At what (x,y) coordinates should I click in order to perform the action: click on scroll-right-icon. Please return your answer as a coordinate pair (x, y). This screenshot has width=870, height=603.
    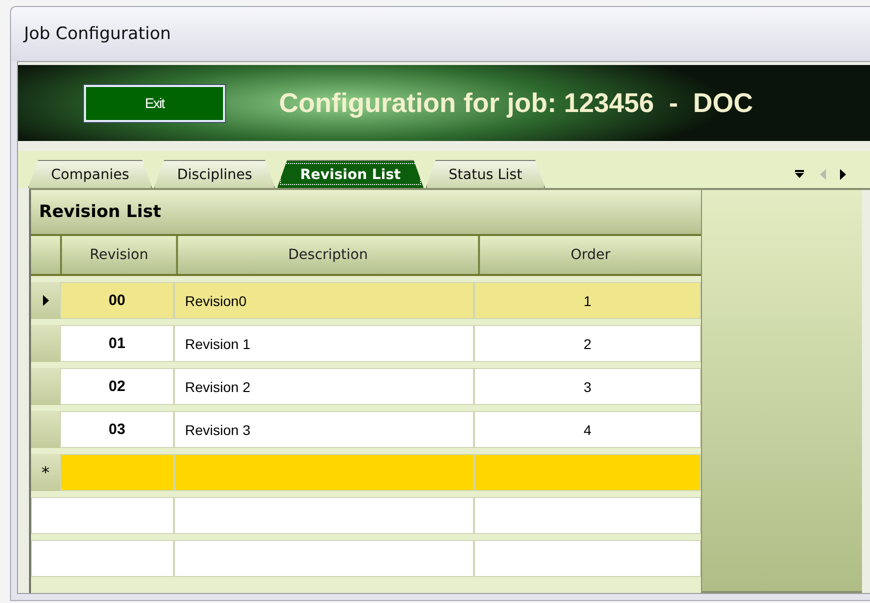
    Looking at the image, I should click on (843, 174).